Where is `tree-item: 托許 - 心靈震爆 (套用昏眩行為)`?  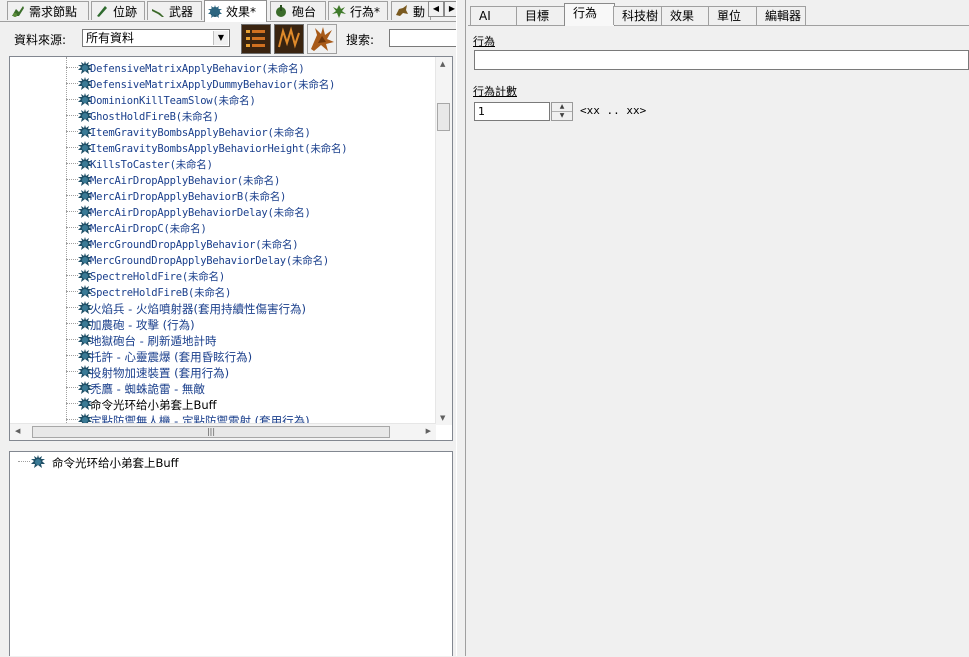 tree-item: 托許 - 心靈震爆 (套用昏眩行為) is located at coordinates (223, 356).